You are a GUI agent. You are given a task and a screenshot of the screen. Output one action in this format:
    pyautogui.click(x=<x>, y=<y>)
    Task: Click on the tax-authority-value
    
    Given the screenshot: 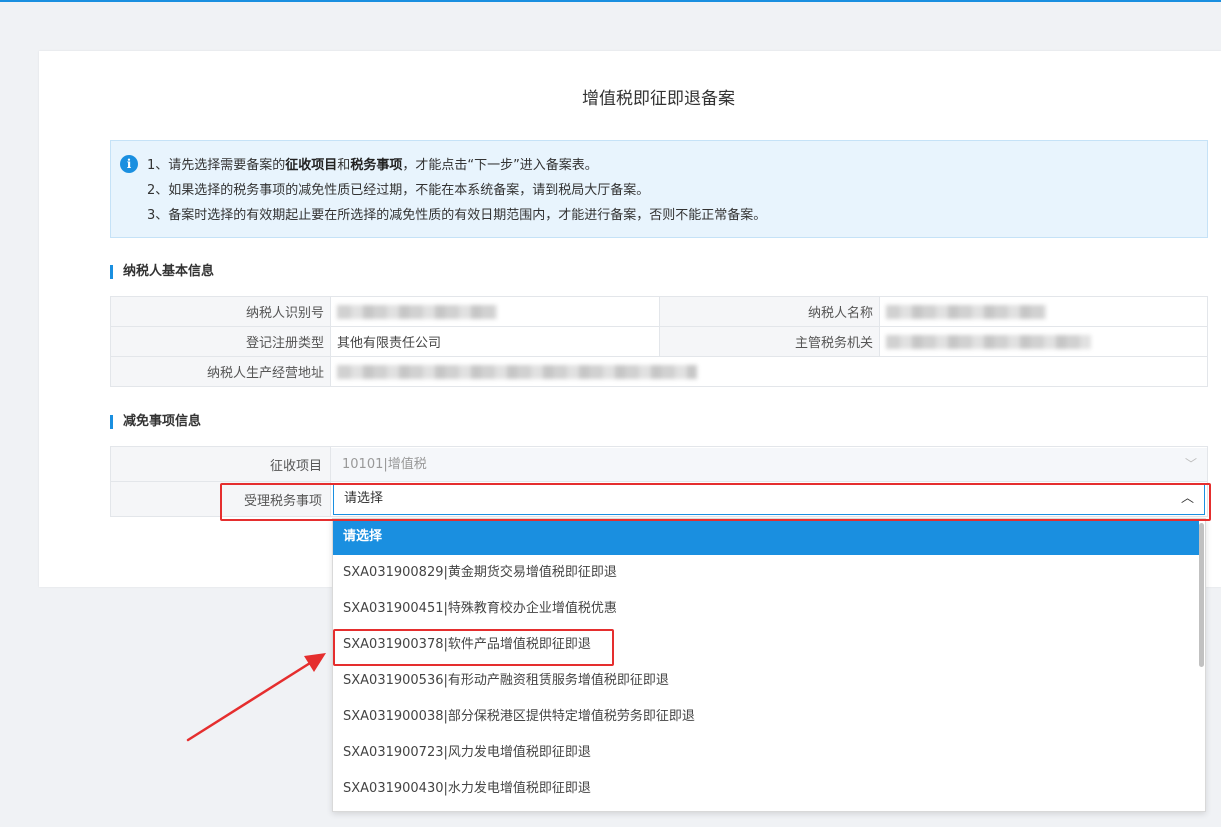 What is the action you would take?
    pyautogui.click(x=1043, y=341)
    